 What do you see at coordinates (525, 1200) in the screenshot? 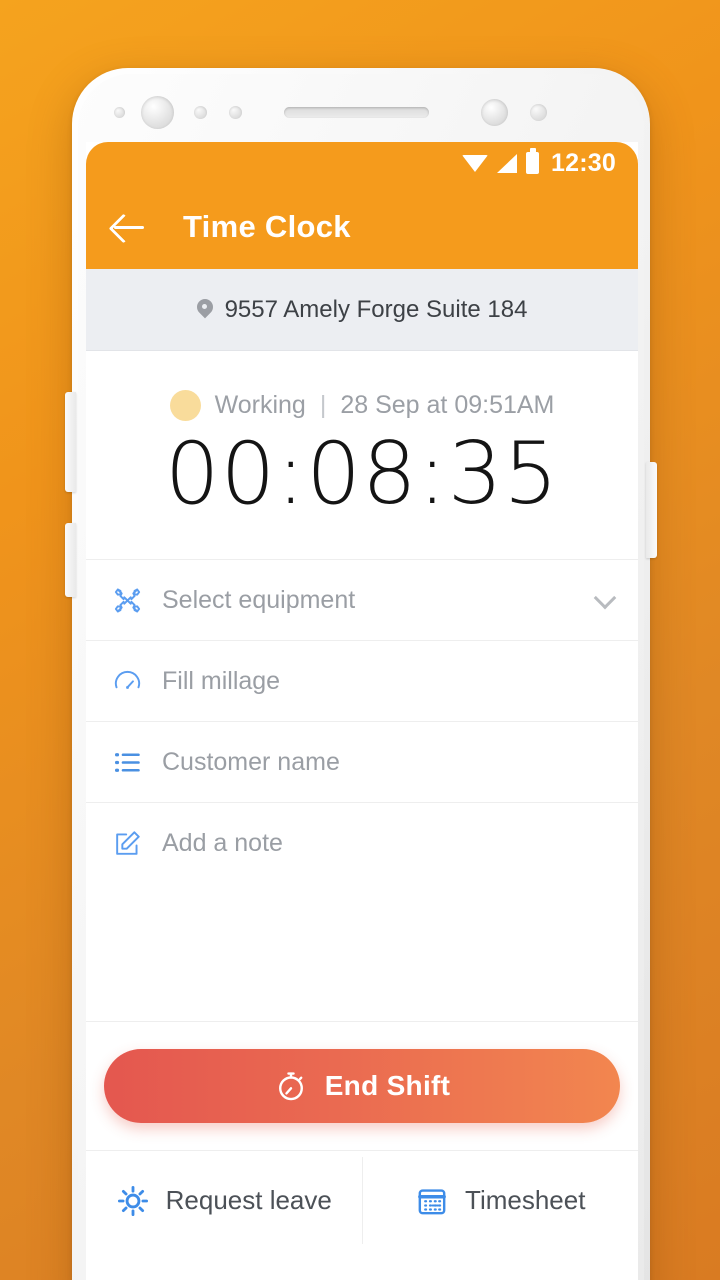
I see `bottom-item-label: Timesheet` at bounding box center [525, 1200].